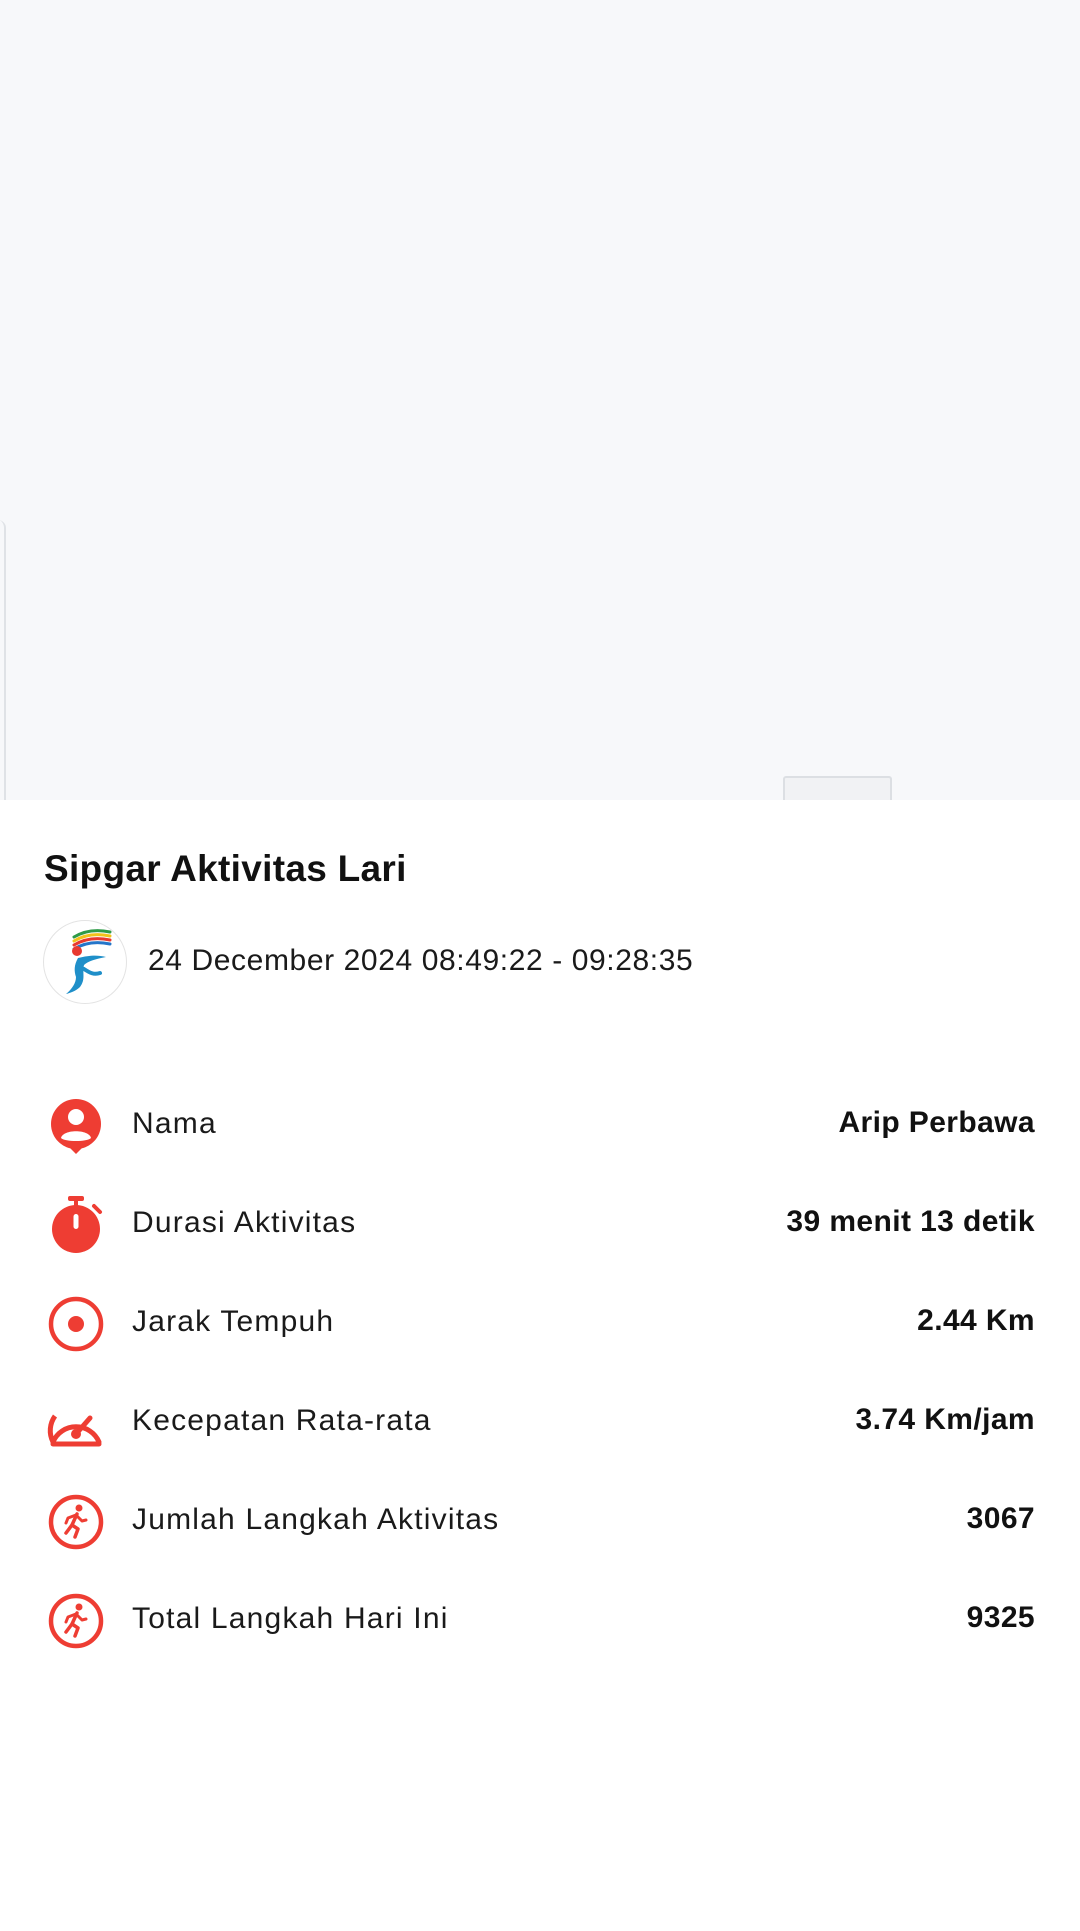 The width and height of the screenshot is (1080, 1931). What do you see at coordinates (76, 1324) in the screenshot?
I see `target-icon` at bounding box center [76, 1324].